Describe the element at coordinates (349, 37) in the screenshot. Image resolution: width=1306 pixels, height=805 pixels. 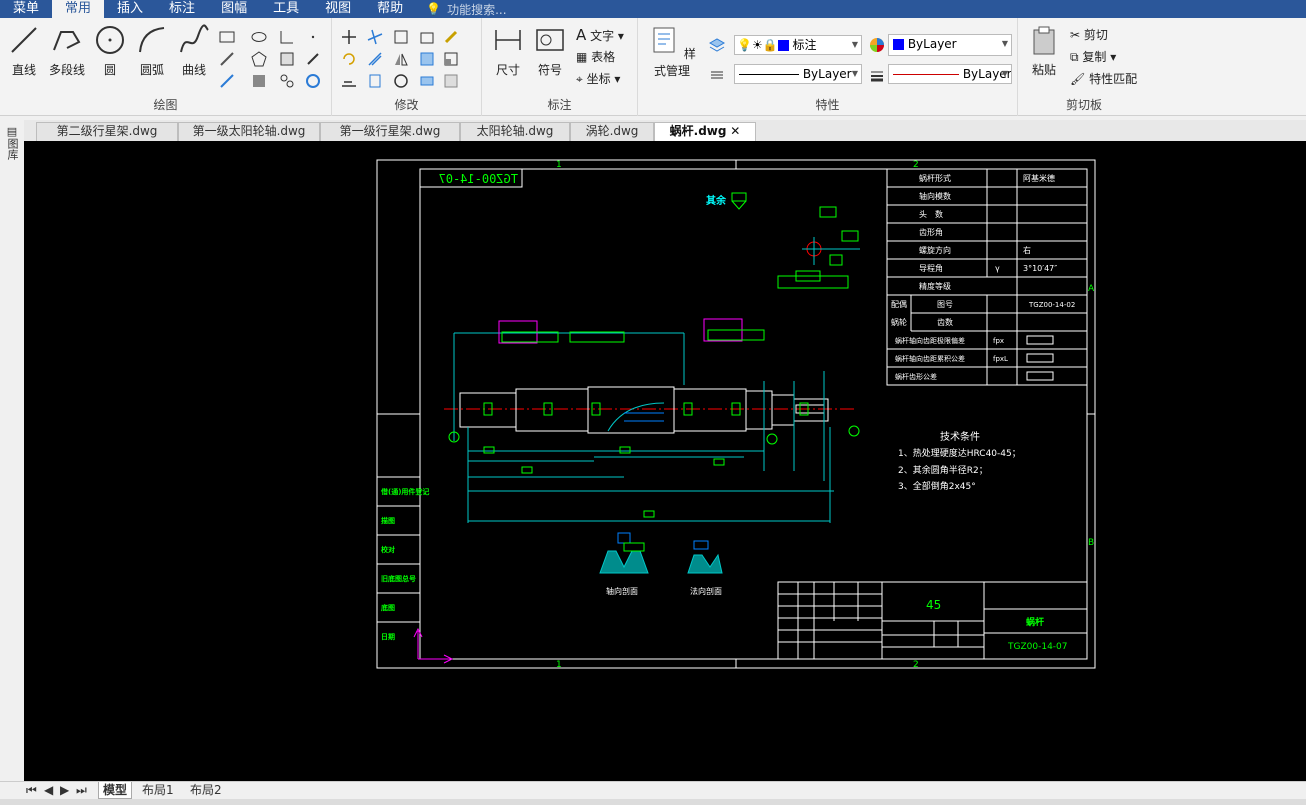
I see `move-icon` at that location.